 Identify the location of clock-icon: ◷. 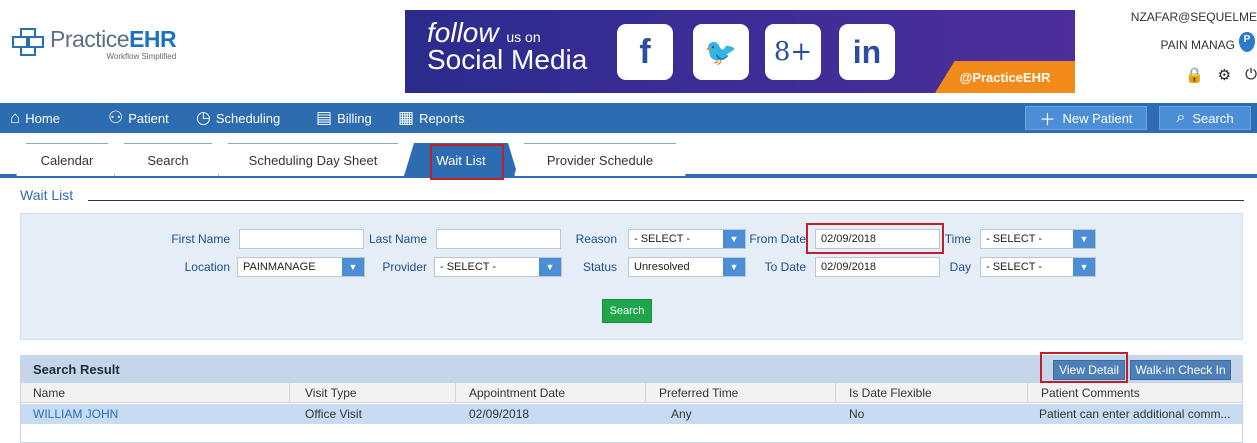
(203, 117).